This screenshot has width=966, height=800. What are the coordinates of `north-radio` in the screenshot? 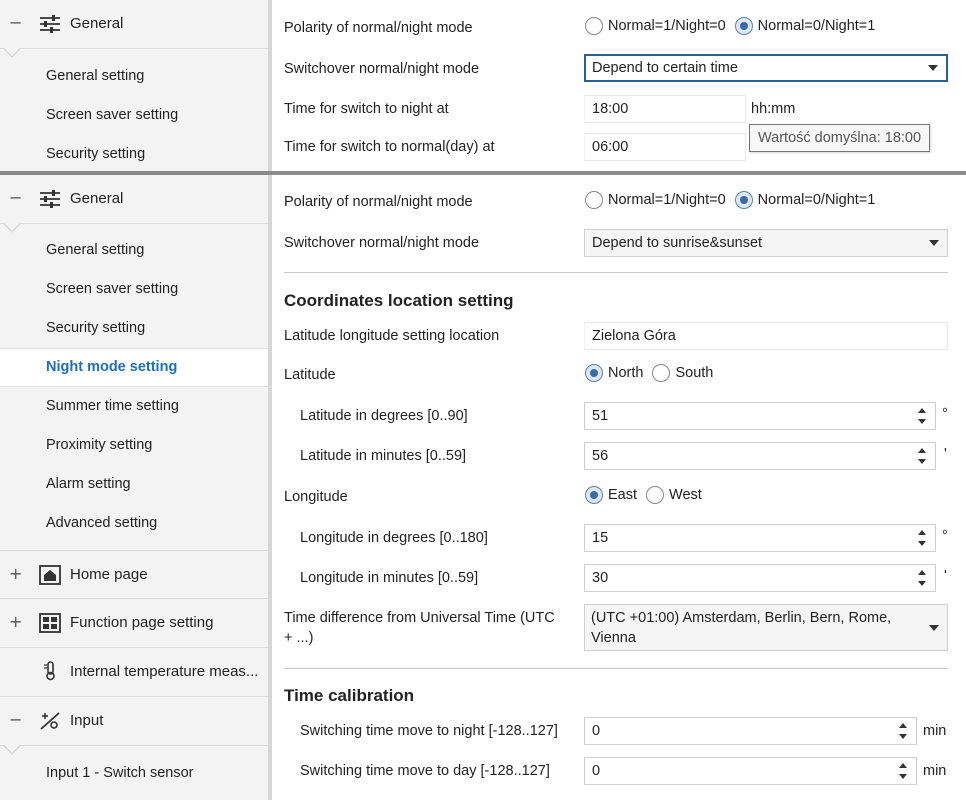 It's located at (594, 373).